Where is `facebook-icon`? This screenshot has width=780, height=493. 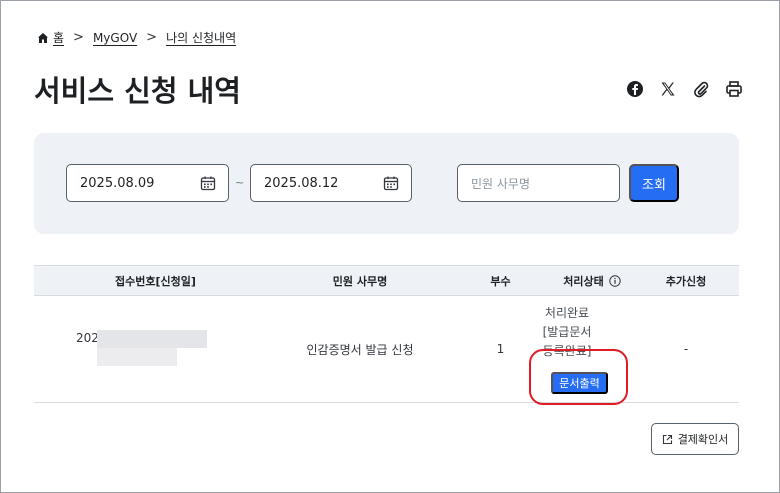 facebook-icon is located at coordinates (635, 89).